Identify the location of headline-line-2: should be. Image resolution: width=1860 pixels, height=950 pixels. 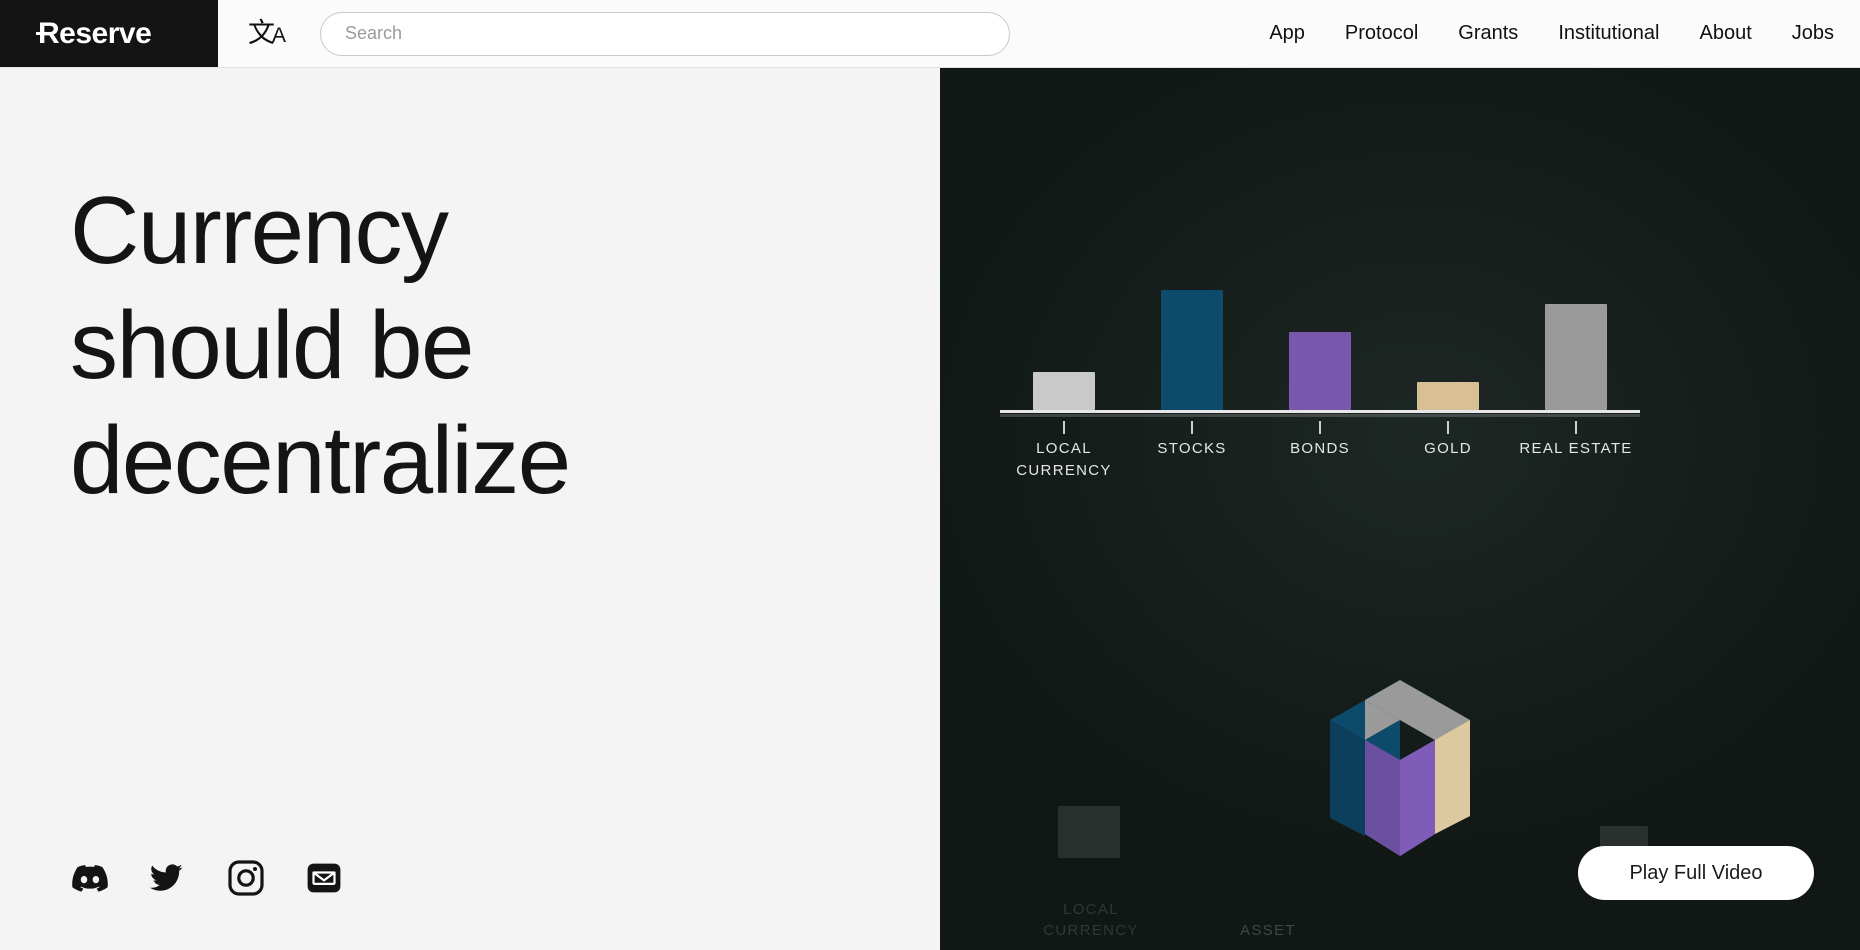
(272, 346).